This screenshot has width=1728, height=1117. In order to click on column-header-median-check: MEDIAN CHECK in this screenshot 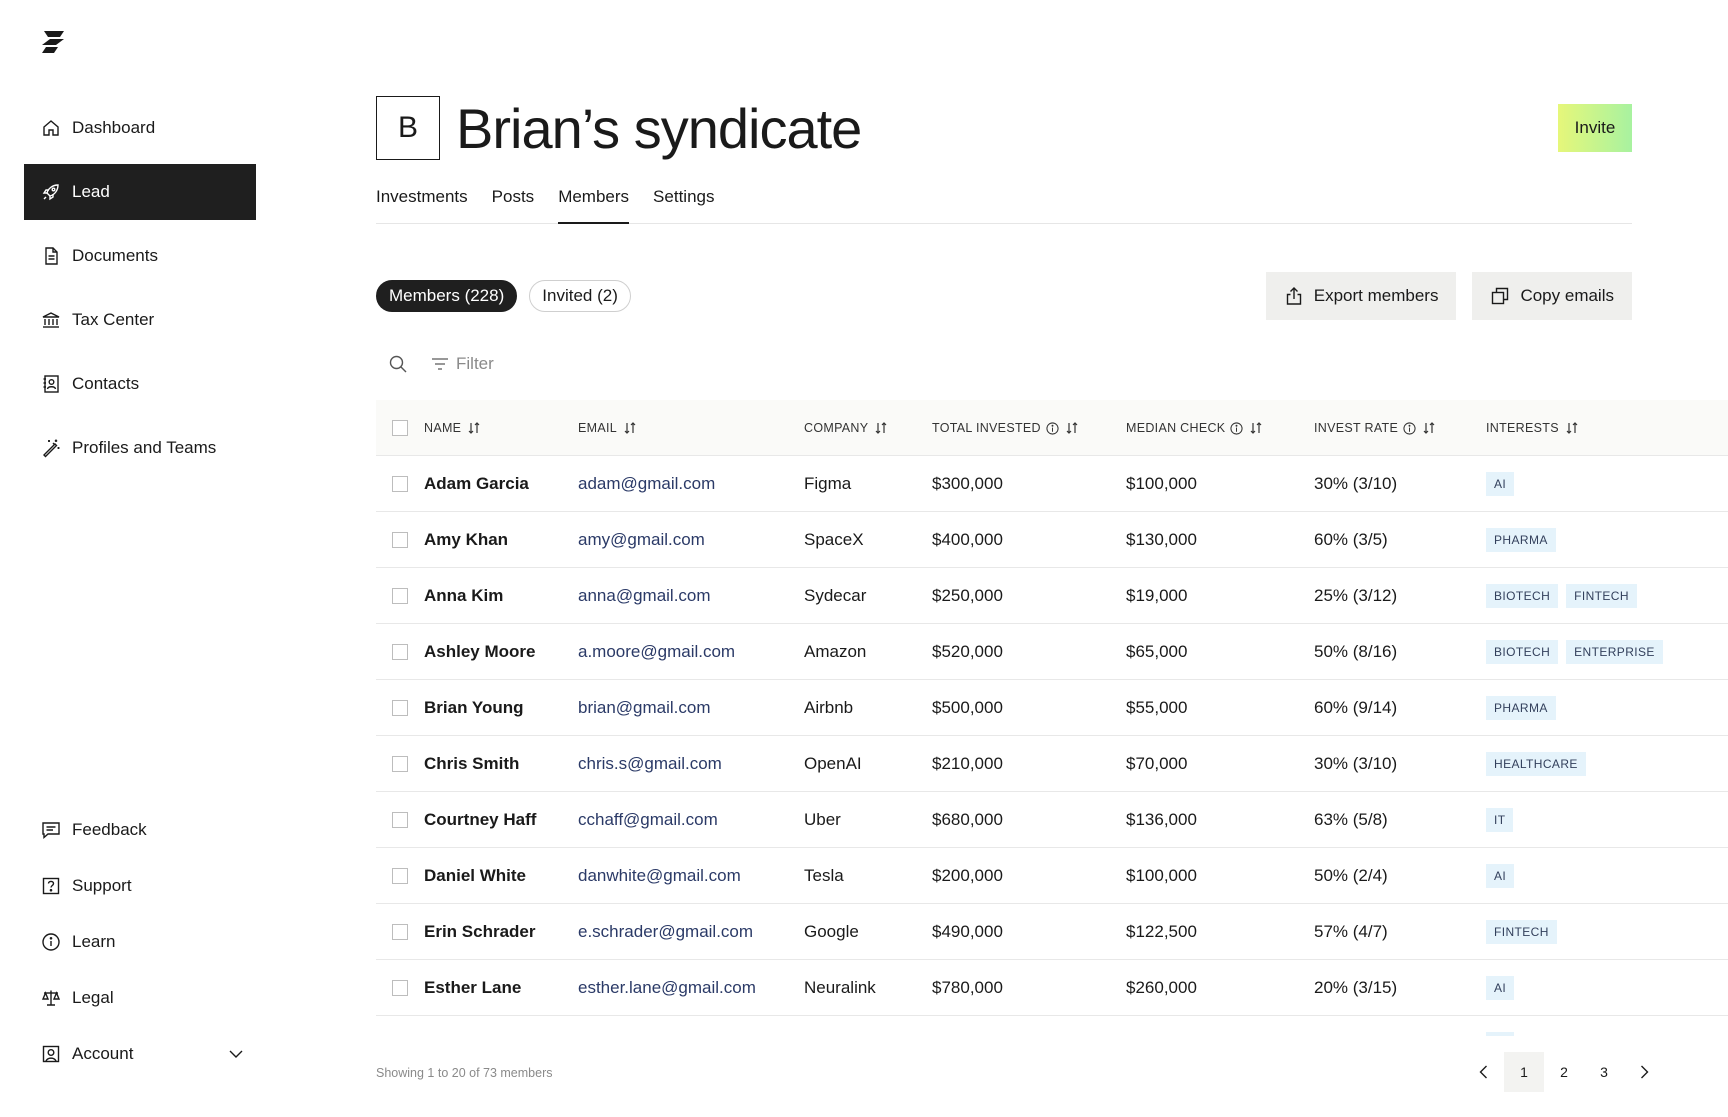, I will do `click(1194, 428)`.